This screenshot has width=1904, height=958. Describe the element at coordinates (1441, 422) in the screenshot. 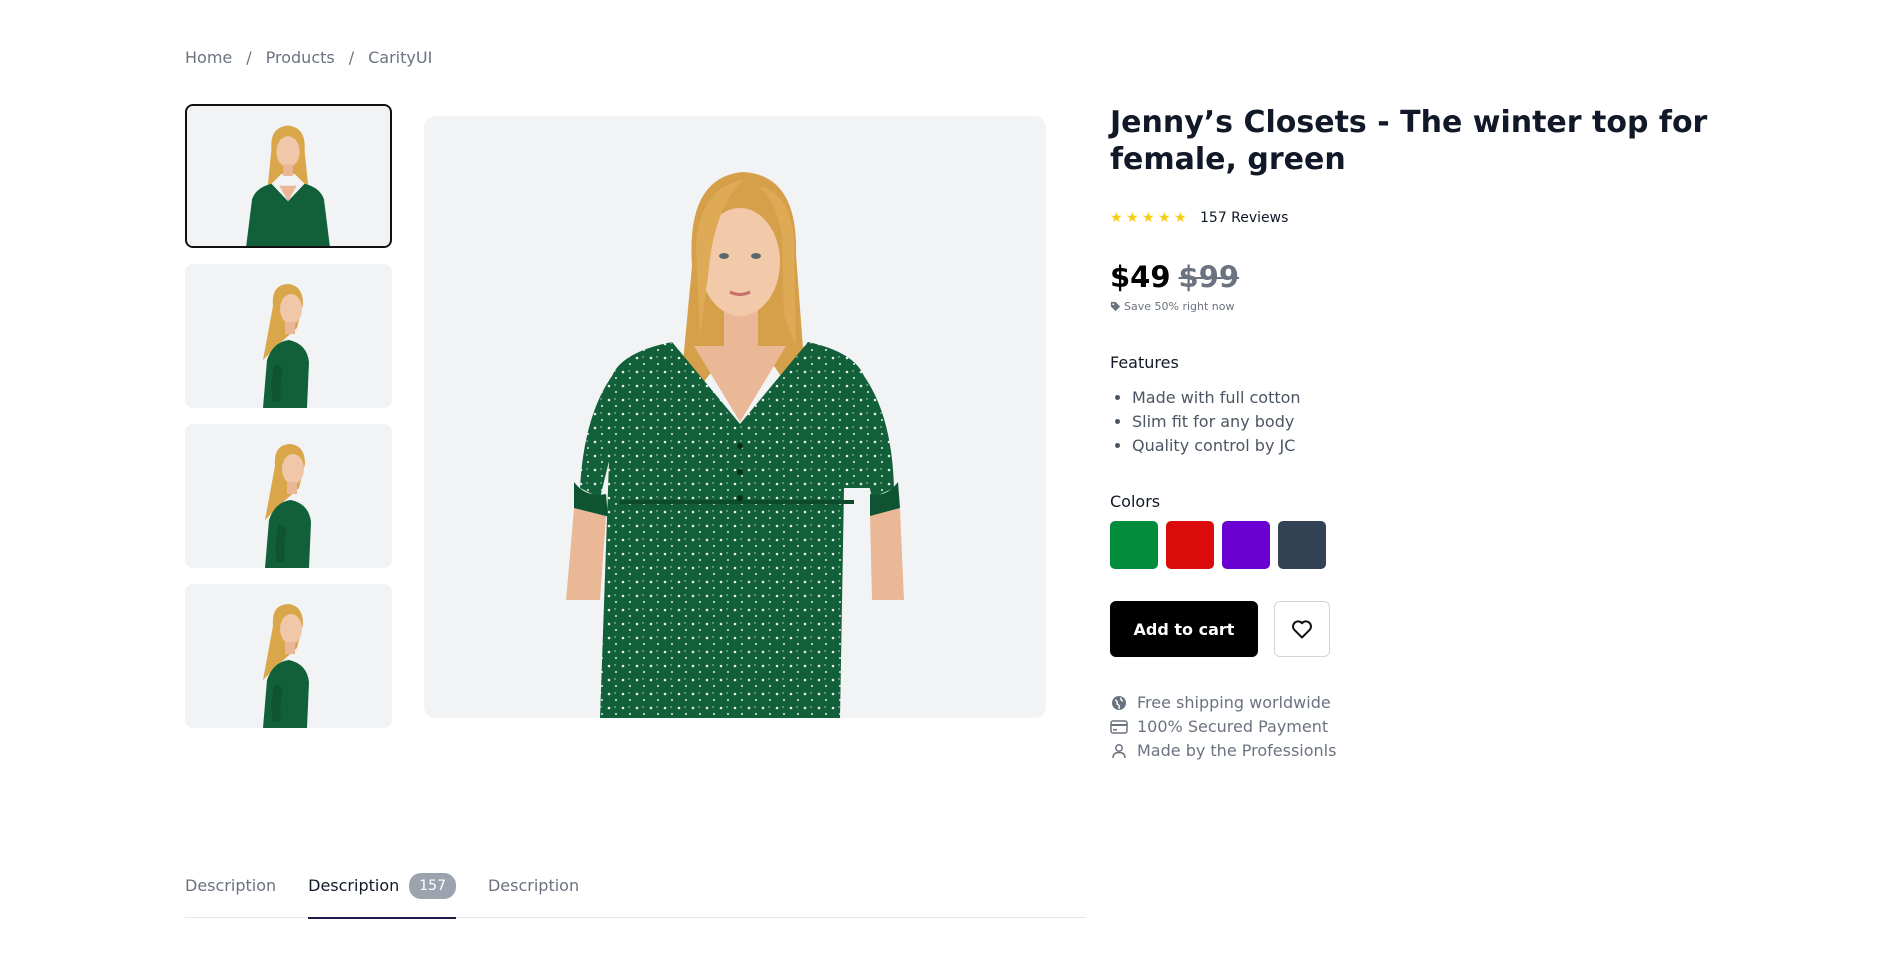

I see `feature-item: Slim fit for any body` at that location.